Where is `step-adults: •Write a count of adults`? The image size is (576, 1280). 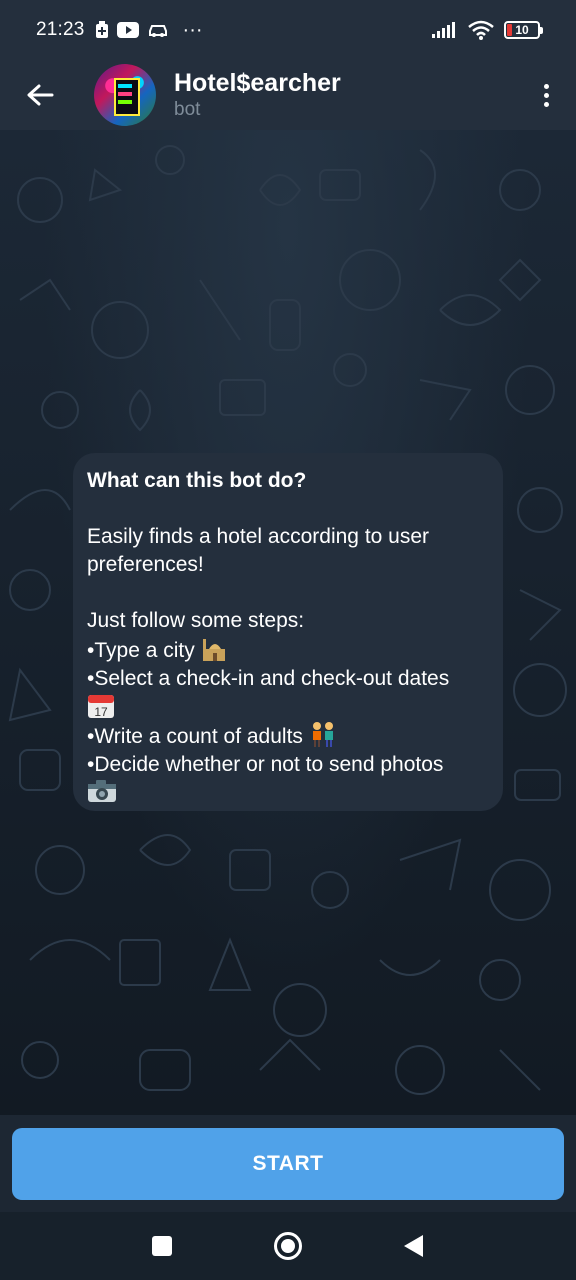 step-adults: •Write a count of adults is located at coordinates (195, 736).